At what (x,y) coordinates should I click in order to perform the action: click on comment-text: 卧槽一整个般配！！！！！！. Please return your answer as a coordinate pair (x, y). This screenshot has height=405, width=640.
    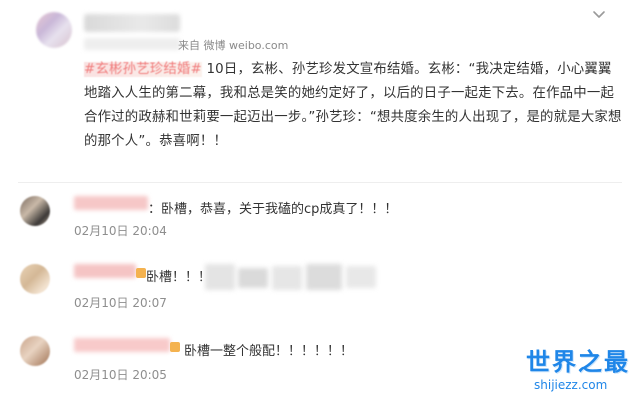
    Looking at the image, I should click on (269, 351).